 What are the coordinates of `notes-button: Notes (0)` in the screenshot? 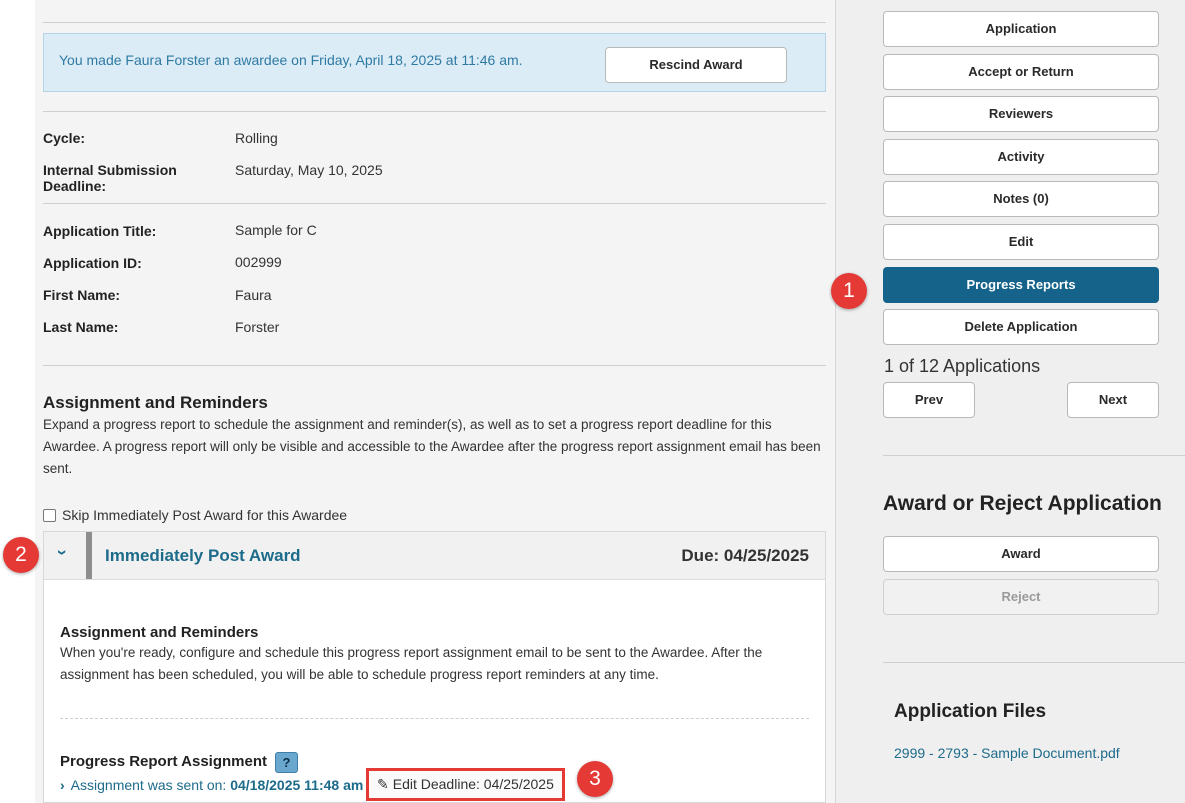 It's located at (1021, 199).